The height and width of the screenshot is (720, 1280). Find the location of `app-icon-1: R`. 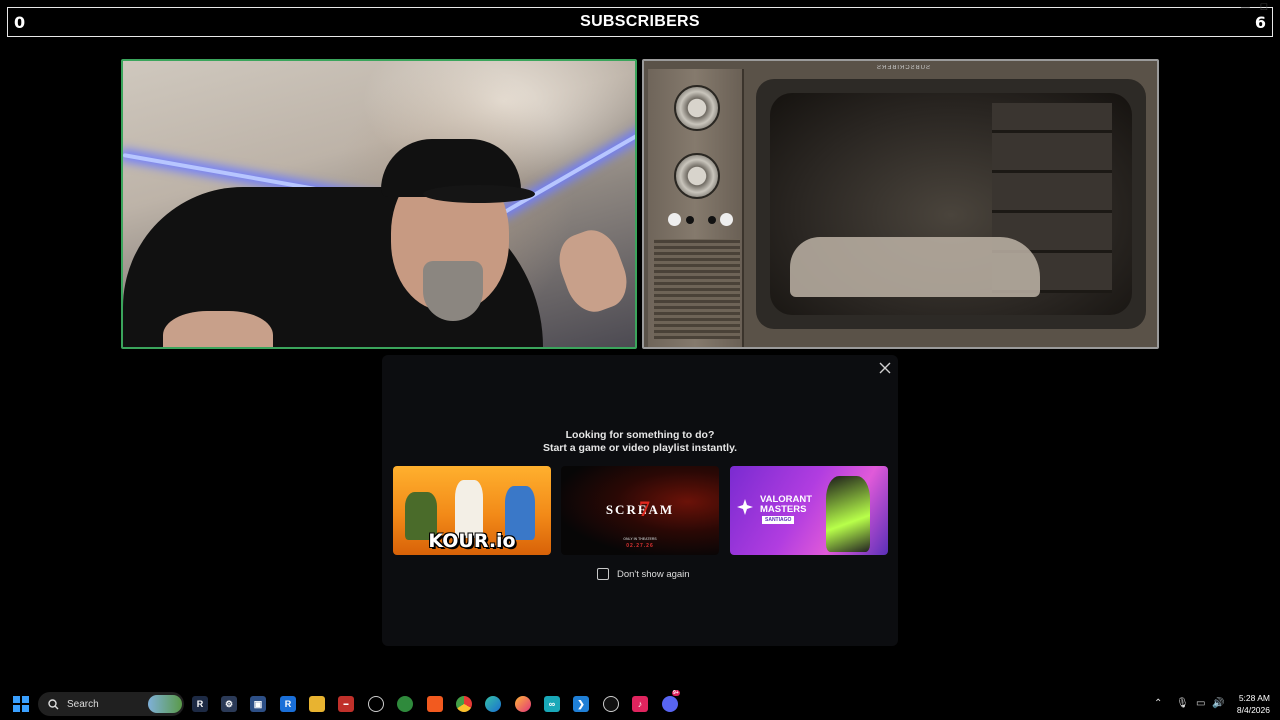

app-icon-1: R is located at coordinates (200, 704).